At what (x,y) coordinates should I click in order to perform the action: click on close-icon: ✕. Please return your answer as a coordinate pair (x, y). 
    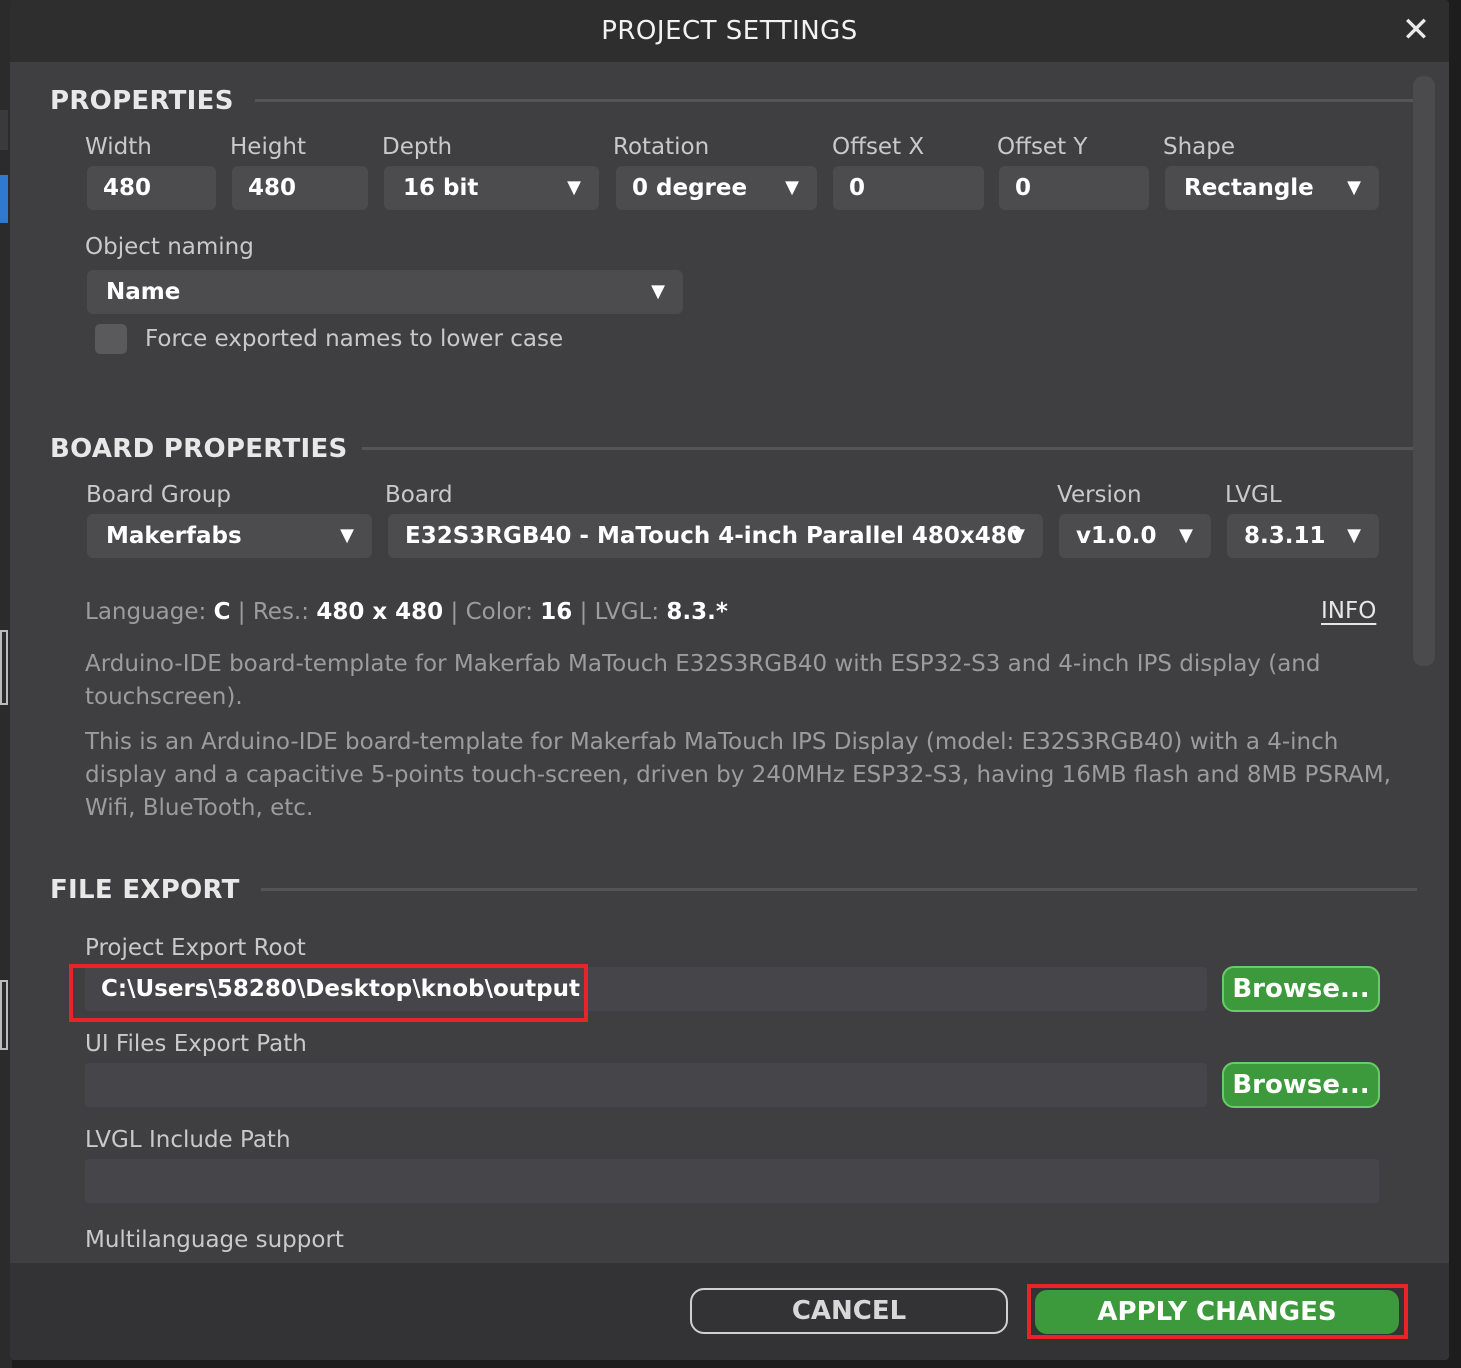
    Looking at the image, I should click on (1416, 30).